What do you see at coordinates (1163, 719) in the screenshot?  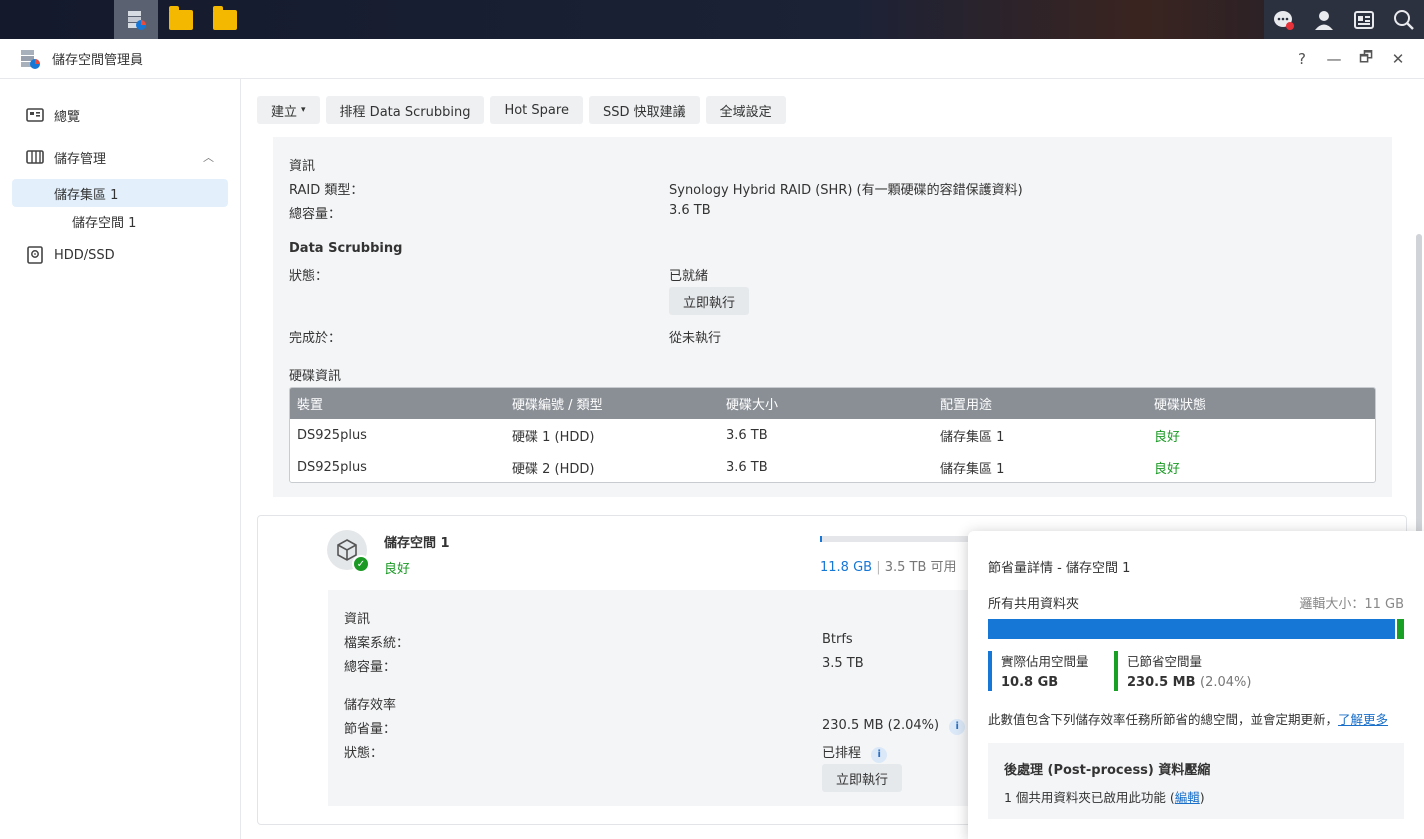 I see `description-text: 此數值包含下列儲存效率任務所節省的總空間，並會定期更新，` at bounding box center [1163, 719].